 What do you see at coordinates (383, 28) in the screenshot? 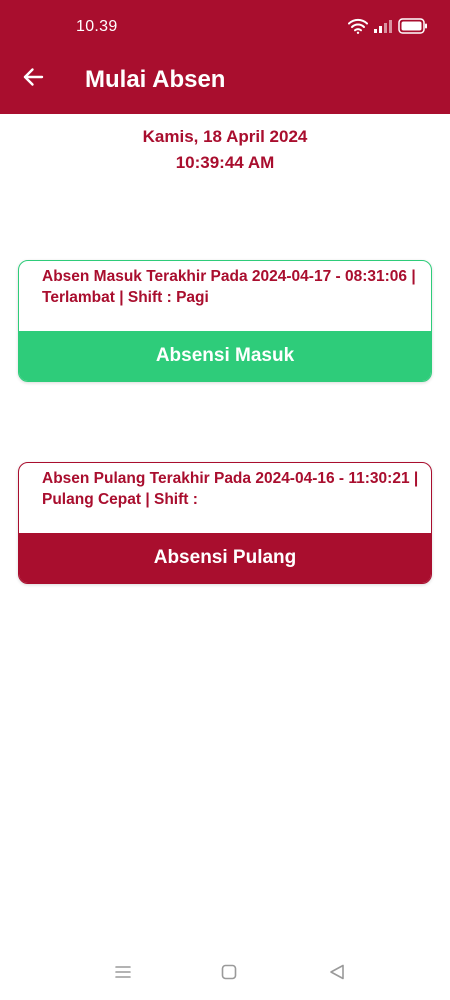
I see `signal-icon` at bounding box center [383, 28].